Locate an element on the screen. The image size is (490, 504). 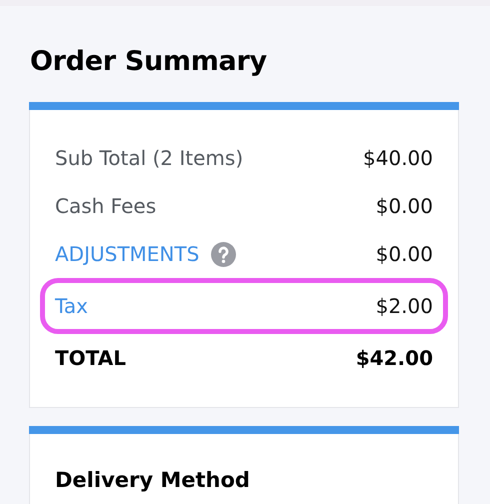
summary-amount: $2.00 is located at coordinates (404, 306).